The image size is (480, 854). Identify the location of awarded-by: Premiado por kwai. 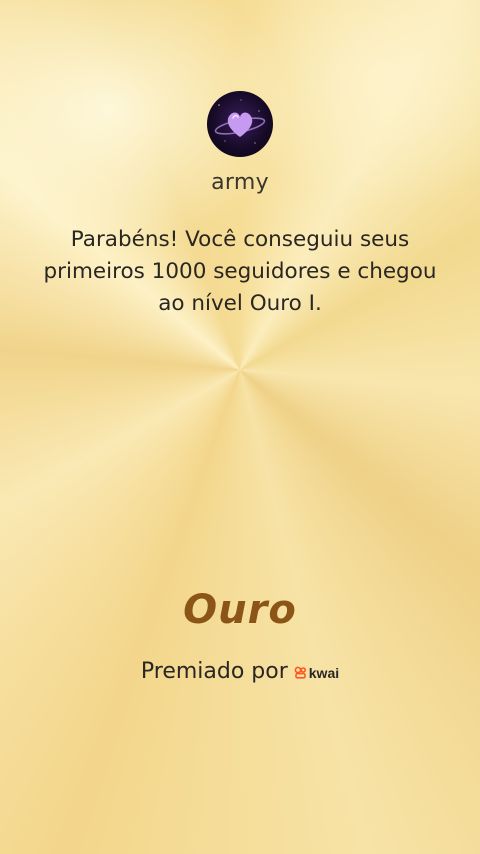
(240, 671).